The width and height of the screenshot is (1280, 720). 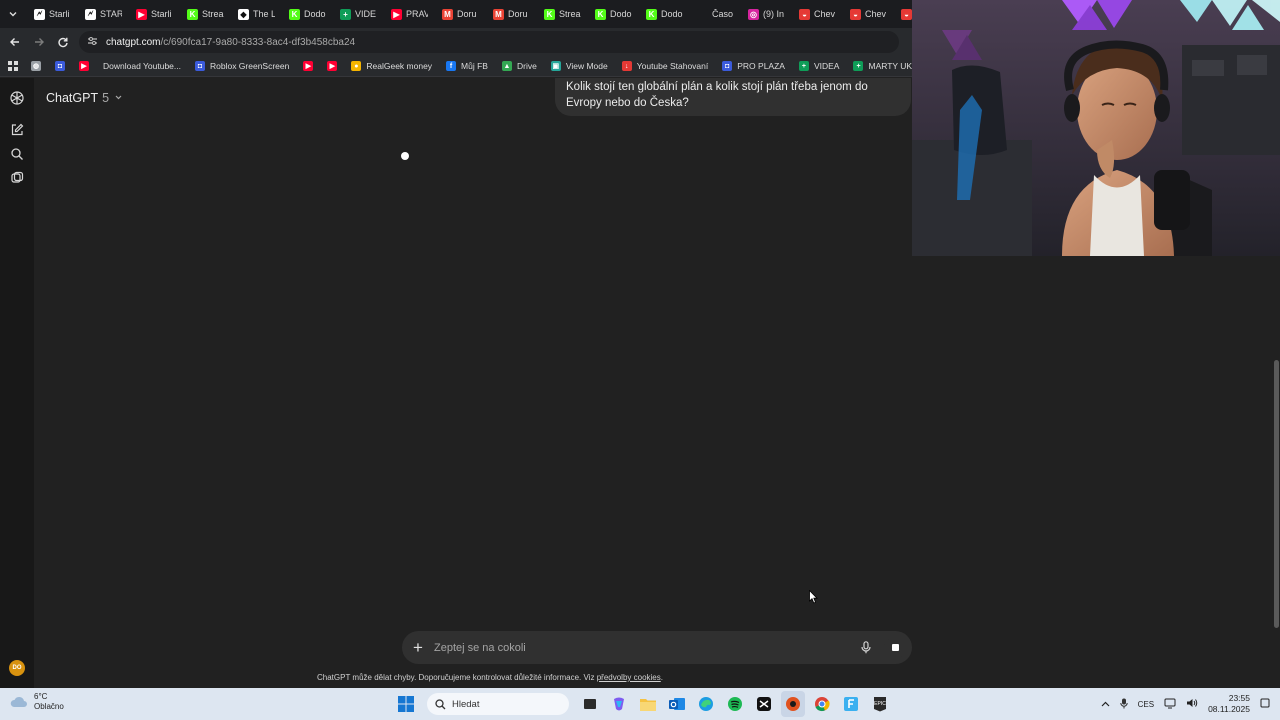 I want to click on bookmark-item: + VIDEA, so click(x=819, y=66).